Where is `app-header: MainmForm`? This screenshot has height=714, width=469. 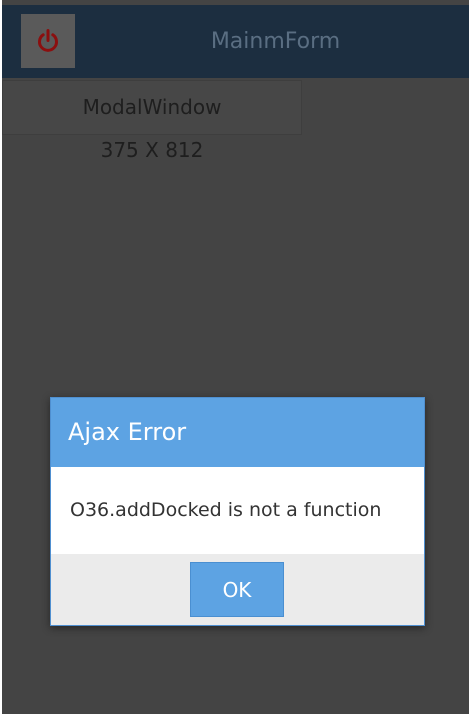 app-header: MainmForm is located at coordinates (235, 41).